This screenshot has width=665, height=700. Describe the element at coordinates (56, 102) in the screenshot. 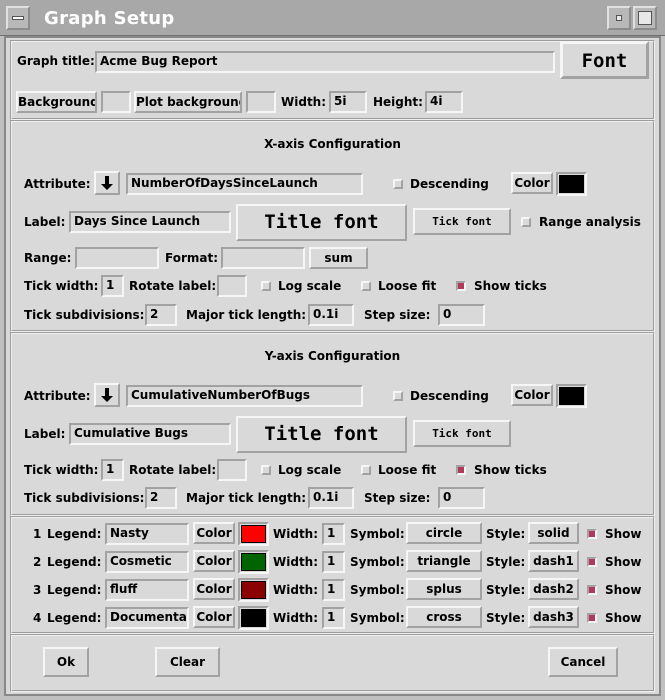

I see `background-button: Background` at that location.